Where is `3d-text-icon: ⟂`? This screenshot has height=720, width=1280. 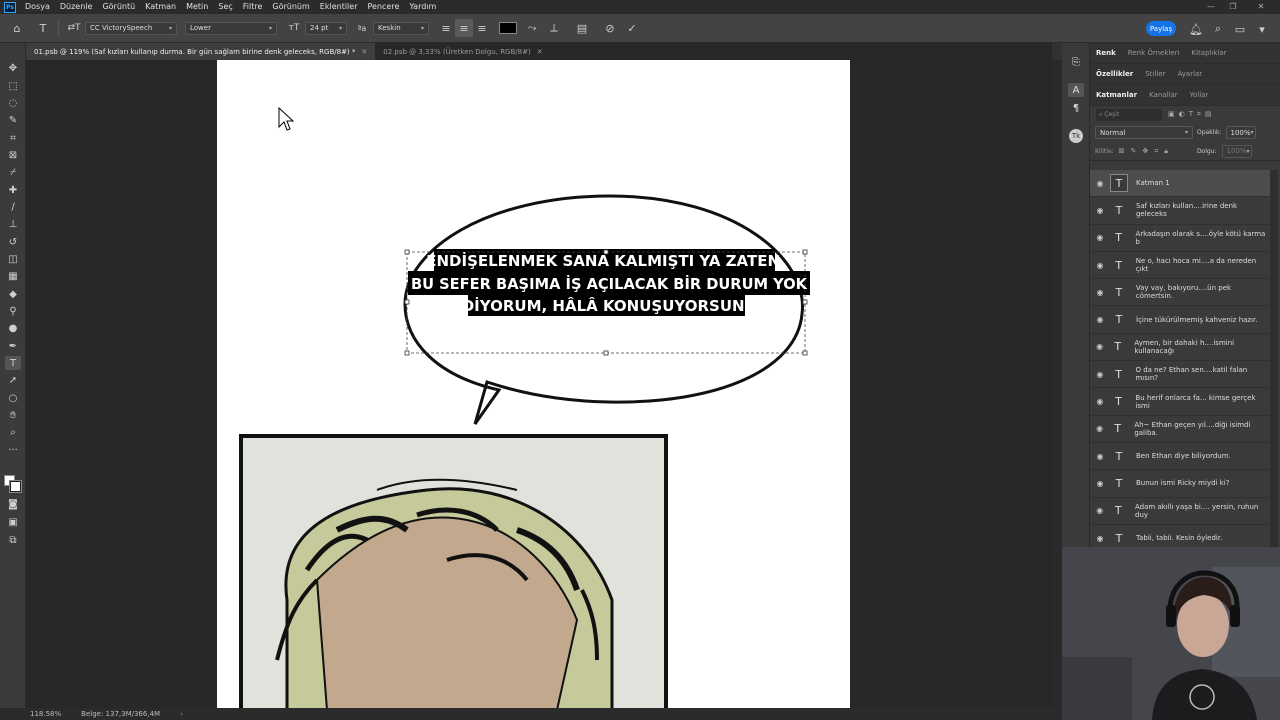
3d-text-icon: ⟂ is located at coordinates (554, 28).